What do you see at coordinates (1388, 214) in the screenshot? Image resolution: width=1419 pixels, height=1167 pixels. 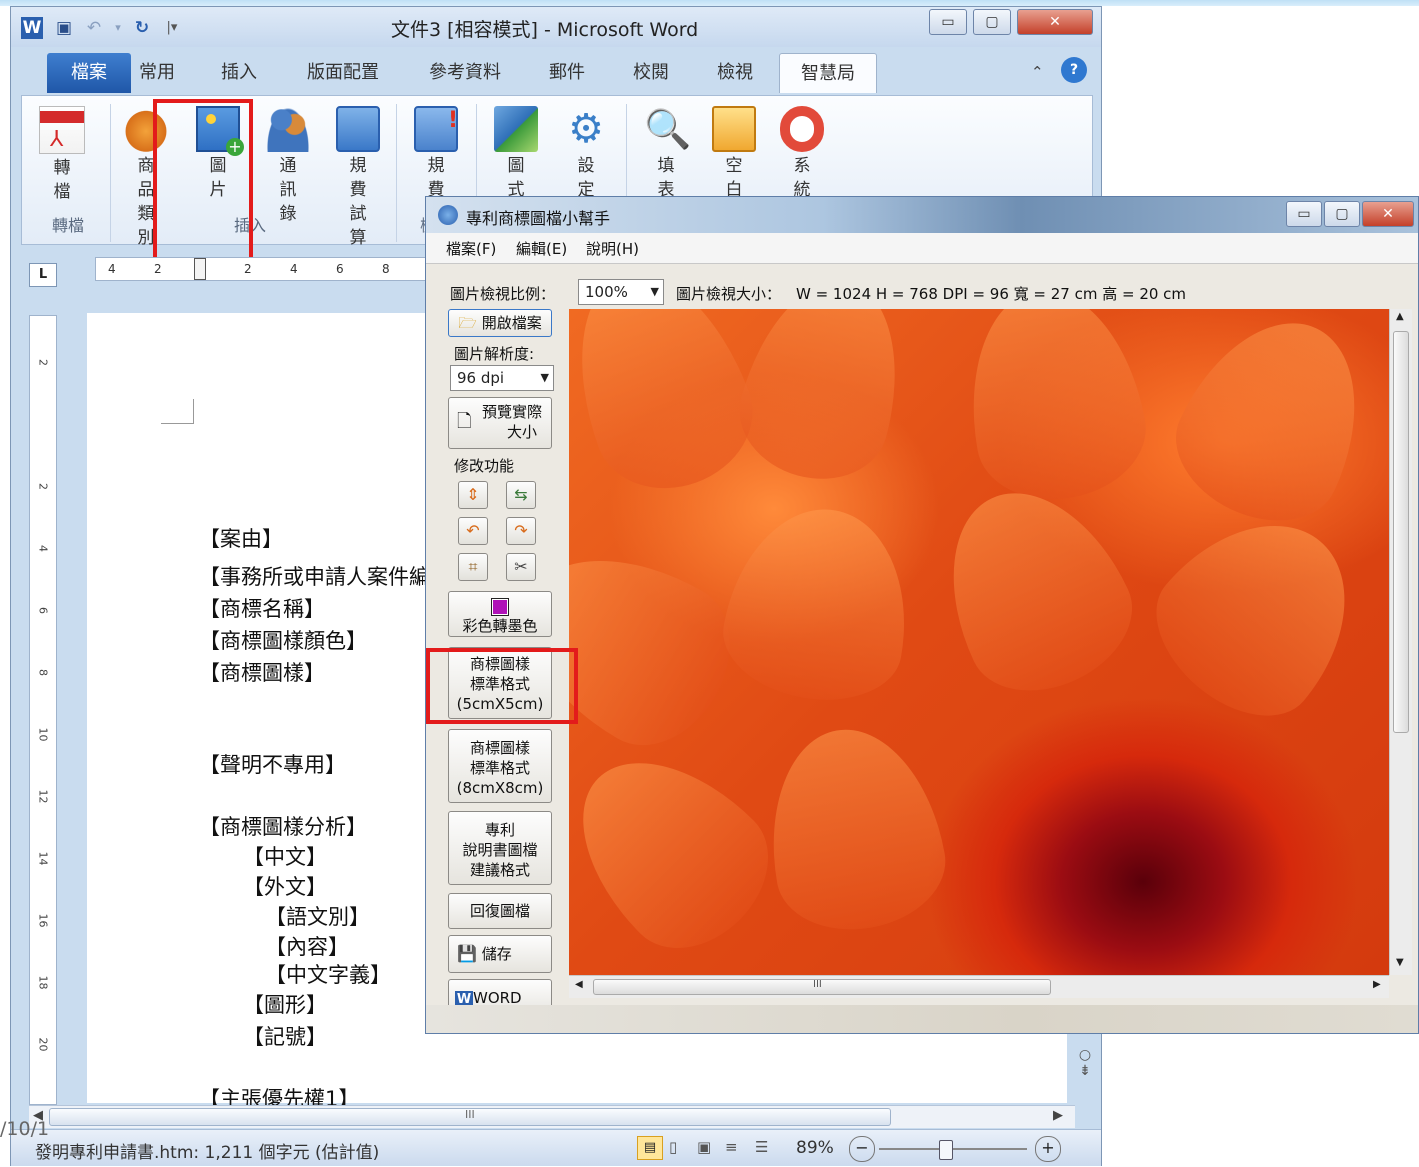 I see `dialog-close-button: ✕` at bounding box center [1388, 214].